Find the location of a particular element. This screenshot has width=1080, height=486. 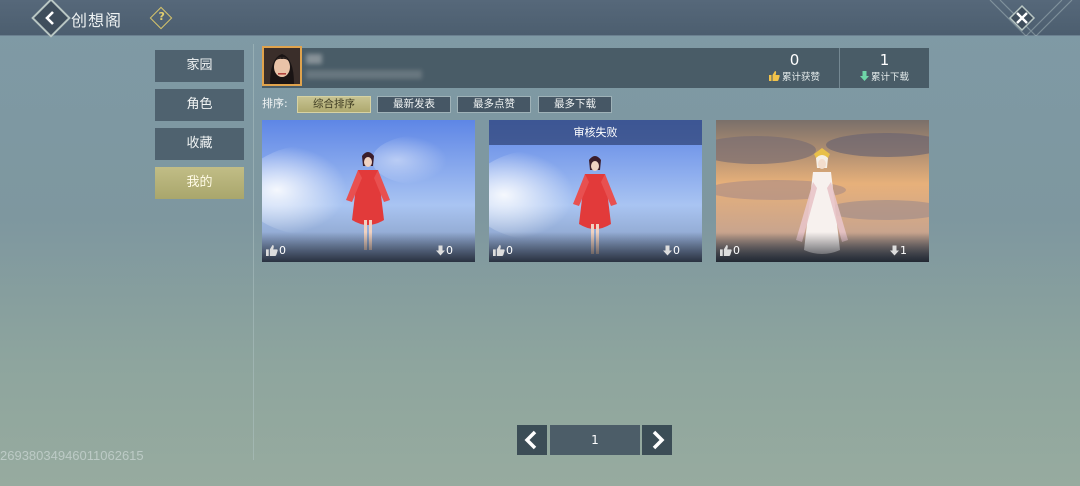

page-title: 创想阁 is located at coordinates (97, 20).